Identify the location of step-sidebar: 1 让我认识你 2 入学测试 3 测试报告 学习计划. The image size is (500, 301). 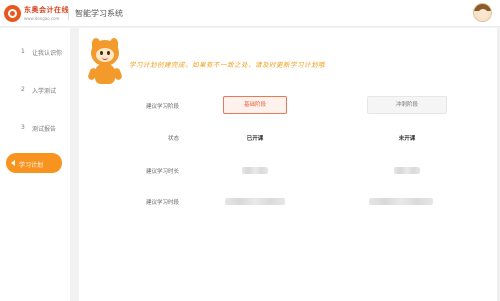
(35, 164).